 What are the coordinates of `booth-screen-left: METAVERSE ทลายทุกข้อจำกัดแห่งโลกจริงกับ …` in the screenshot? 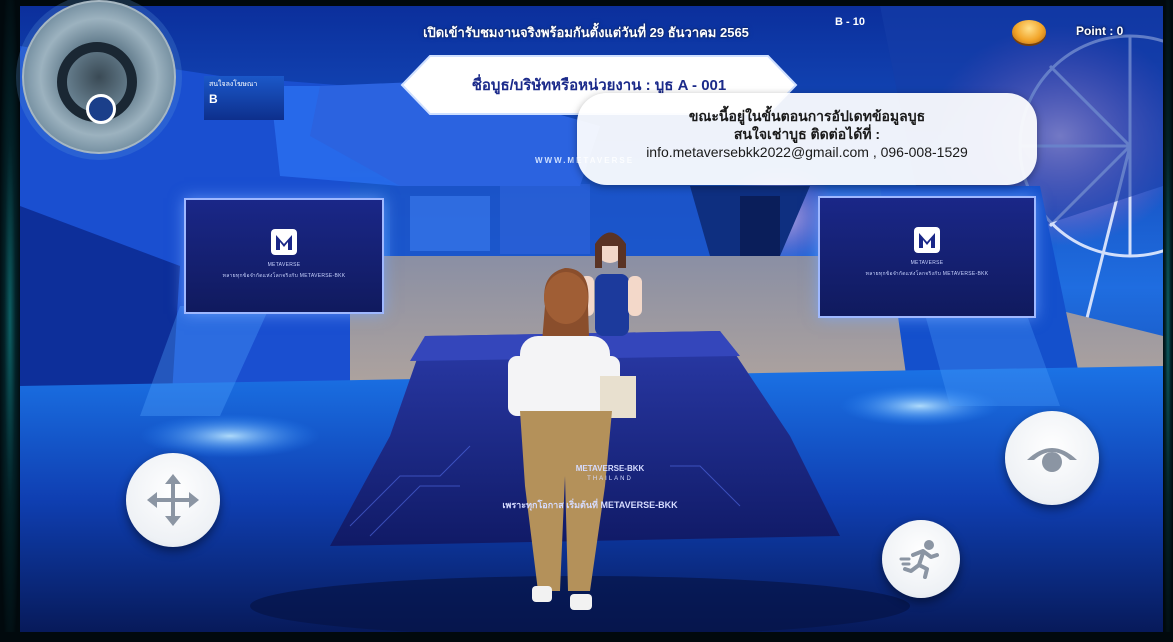 It's located at (284, 256).